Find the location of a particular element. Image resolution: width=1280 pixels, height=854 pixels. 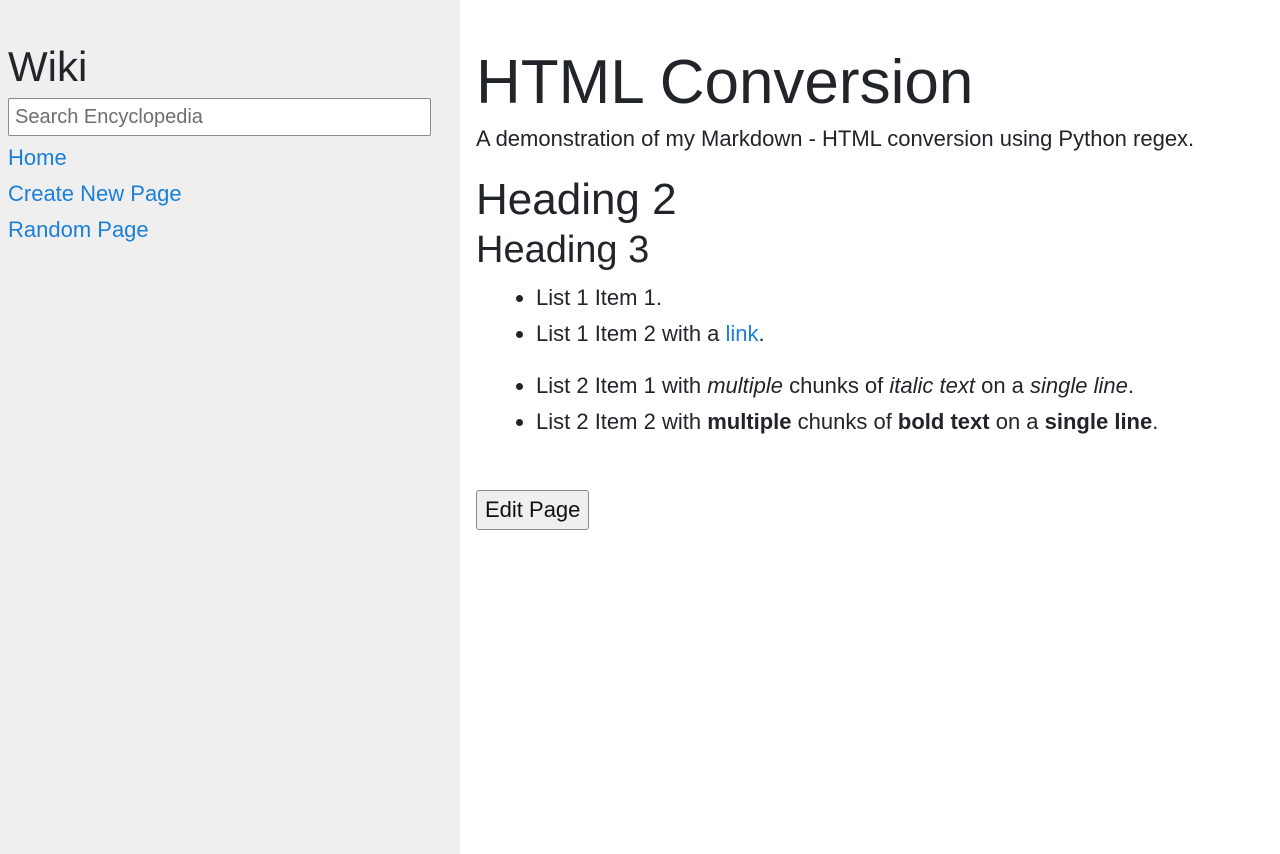

page-title: HTML Conversion is located at coordinates (725, 82).